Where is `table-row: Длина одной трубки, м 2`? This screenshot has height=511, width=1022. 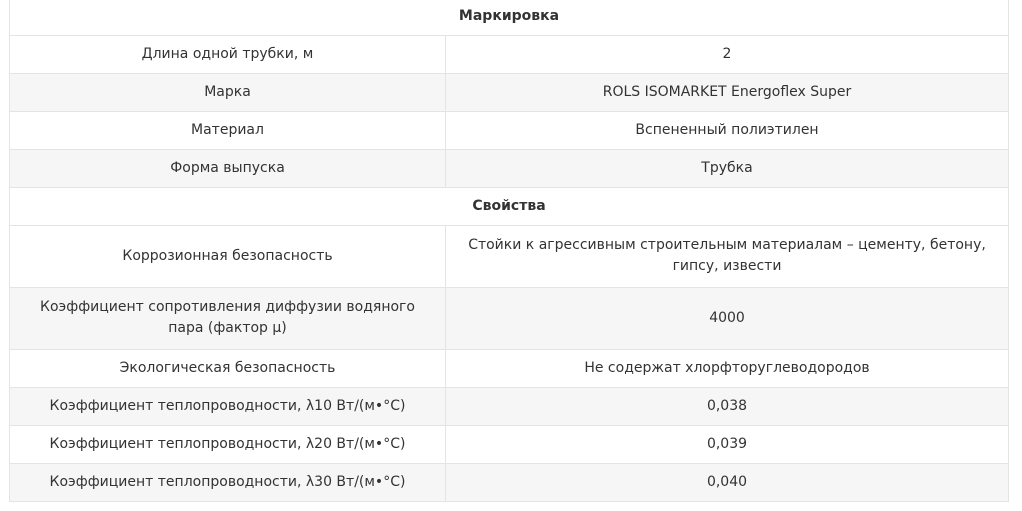 table-row: Длина одной трубки, м 2 is located at coordinates (509, 54).